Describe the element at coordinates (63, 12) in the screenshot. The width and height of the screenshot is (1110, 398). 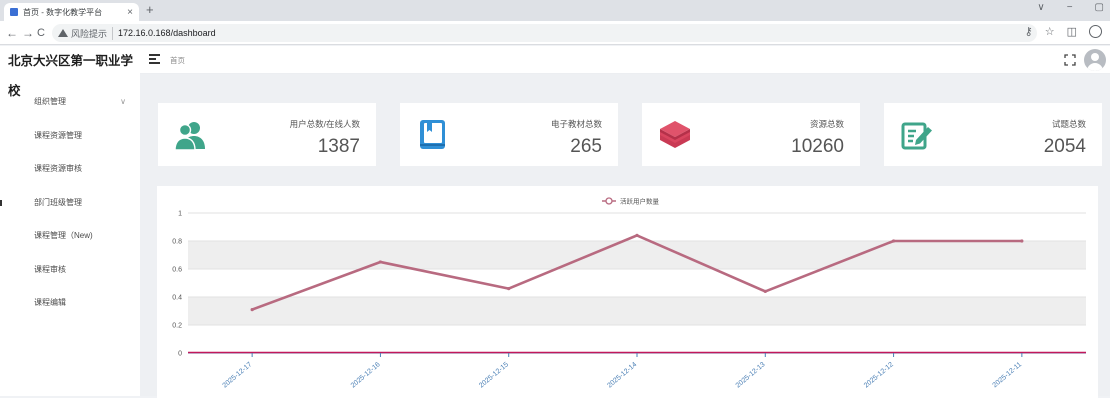
I see `tab-title: 首页 - 数字化教学平台` at that location.